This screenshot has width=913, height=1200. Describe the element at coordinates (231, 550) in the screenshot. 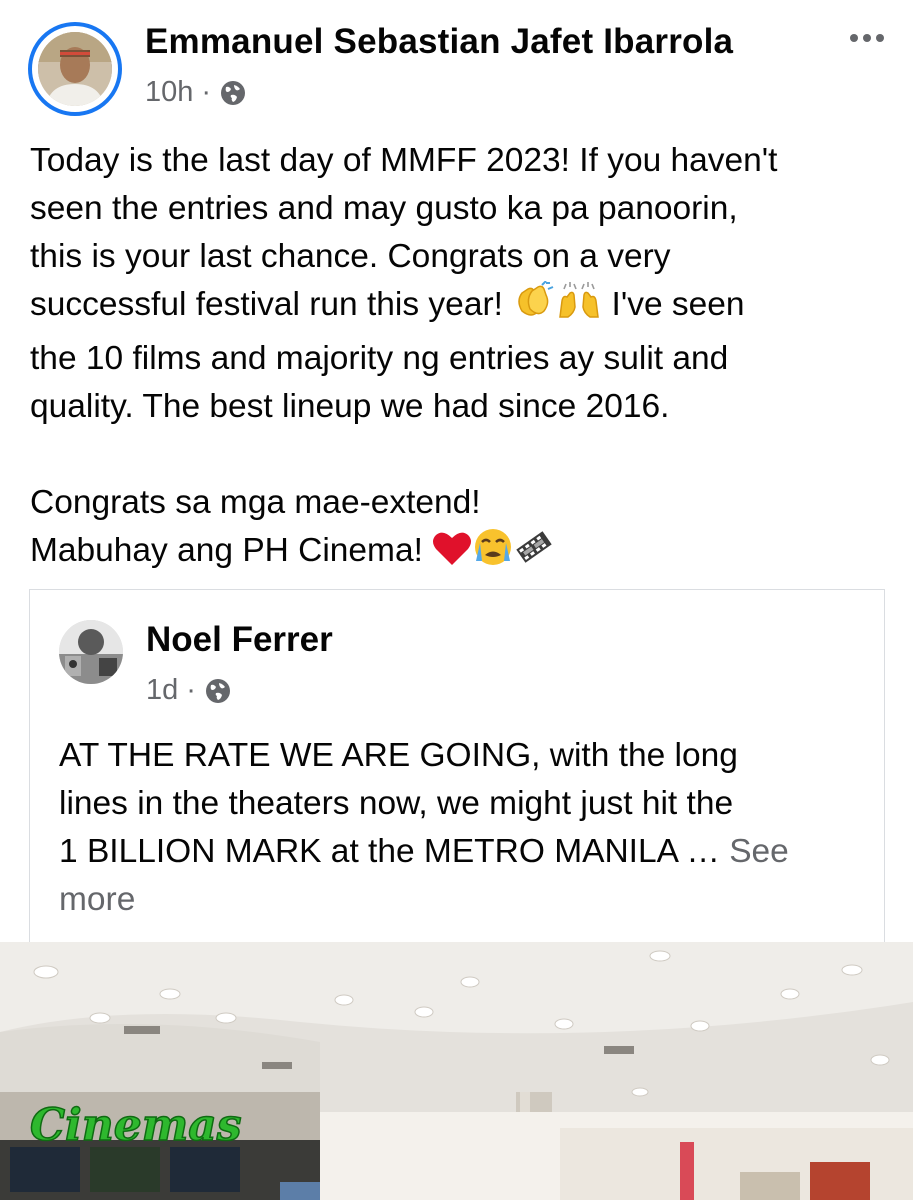

I see `post-text-segment: Mabuhay ang PH Cinema!` at that location.